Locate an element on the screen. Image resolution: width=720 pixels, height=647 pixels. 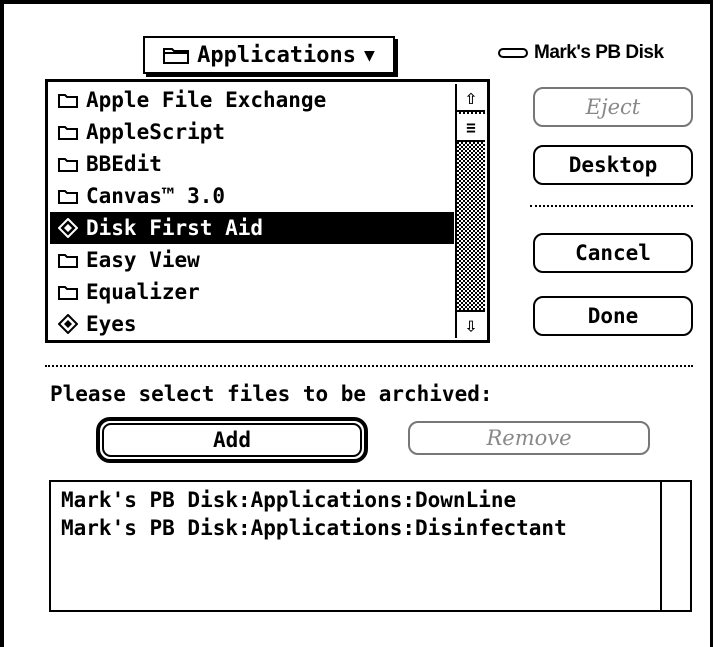
list-item: Equalizer is located at coordinates (252, 292).